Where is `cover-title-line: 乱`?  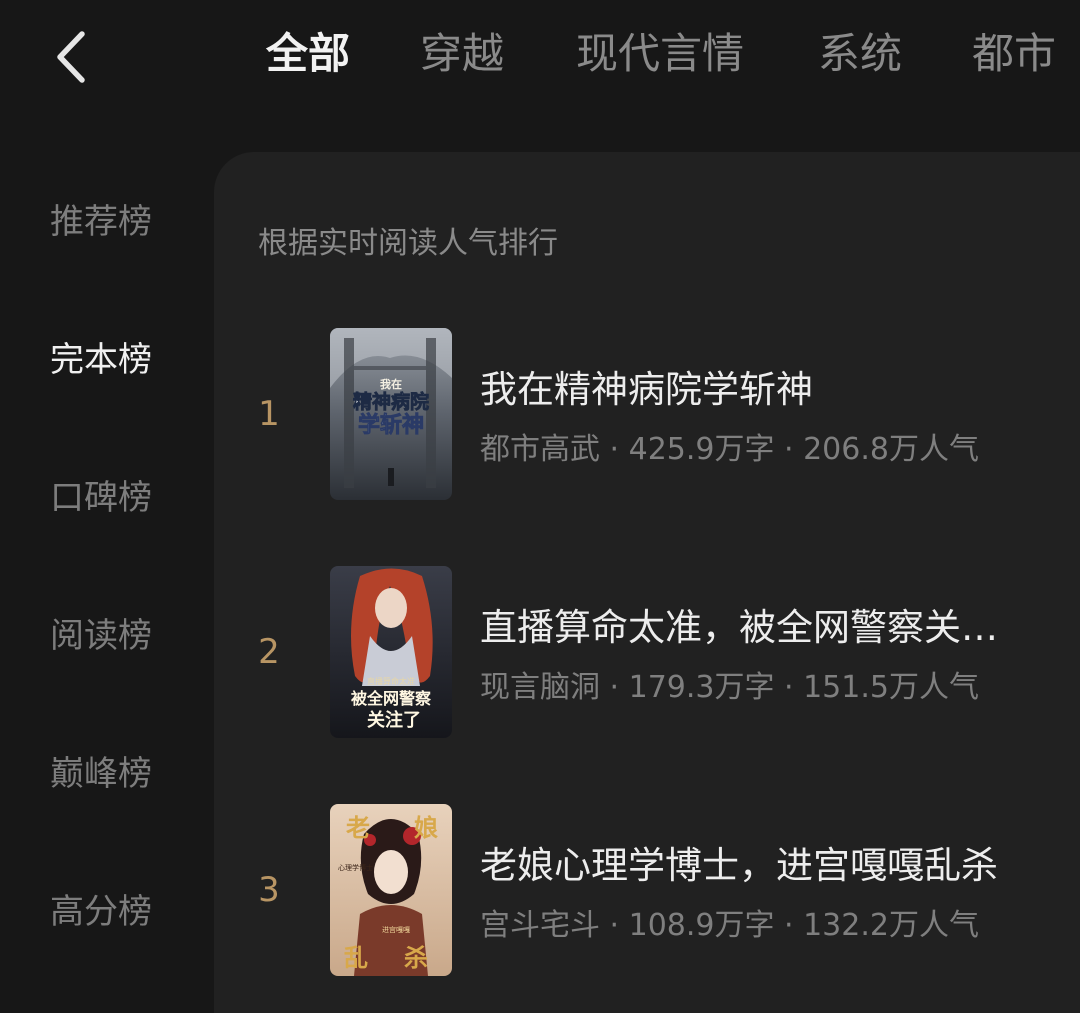
cover-title-line: 乱 is located at coordinates (356, 957).